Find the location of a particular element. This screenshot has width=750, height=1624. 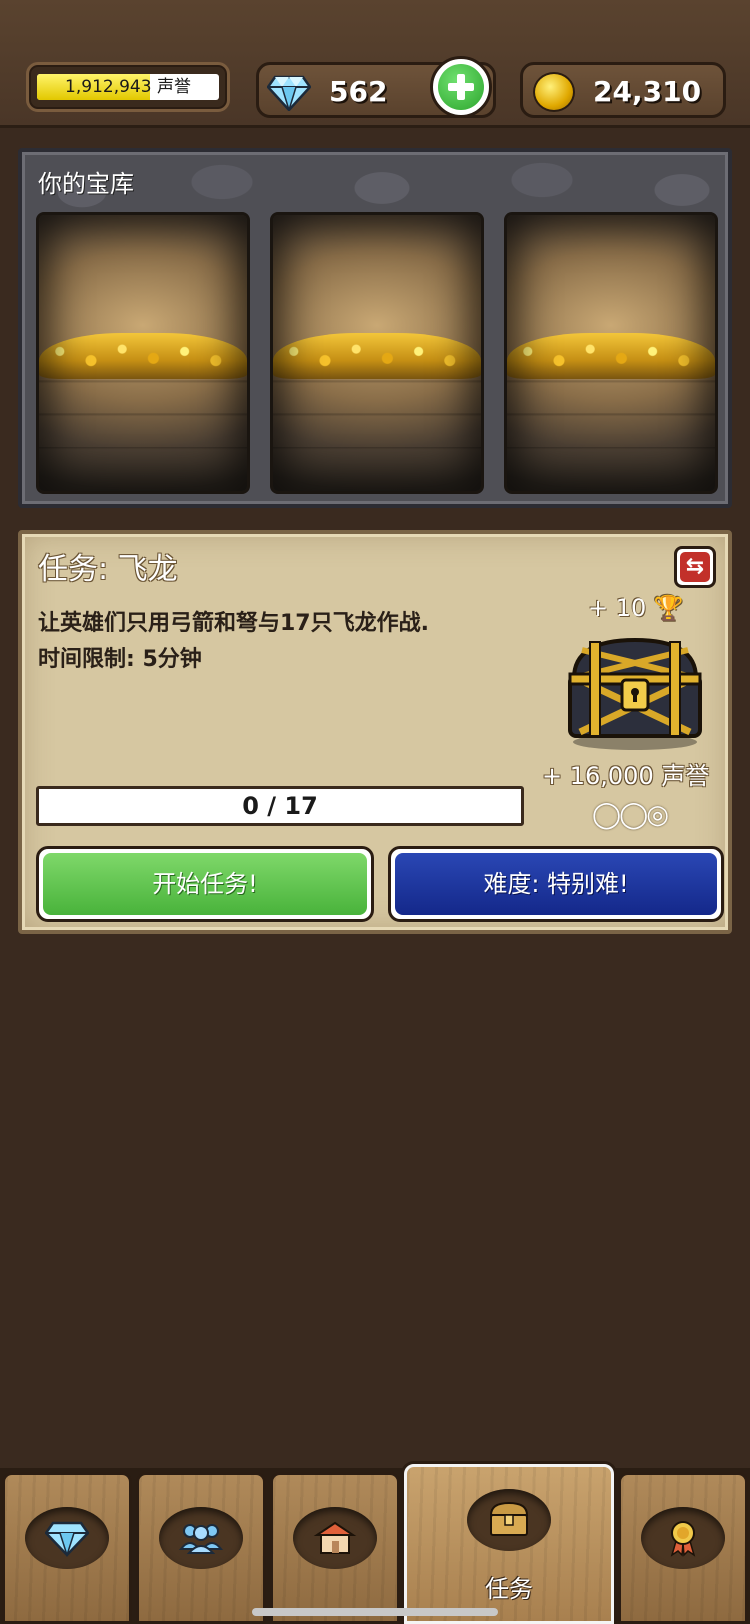

tab-achievements is located at coordinates (683, 1548).